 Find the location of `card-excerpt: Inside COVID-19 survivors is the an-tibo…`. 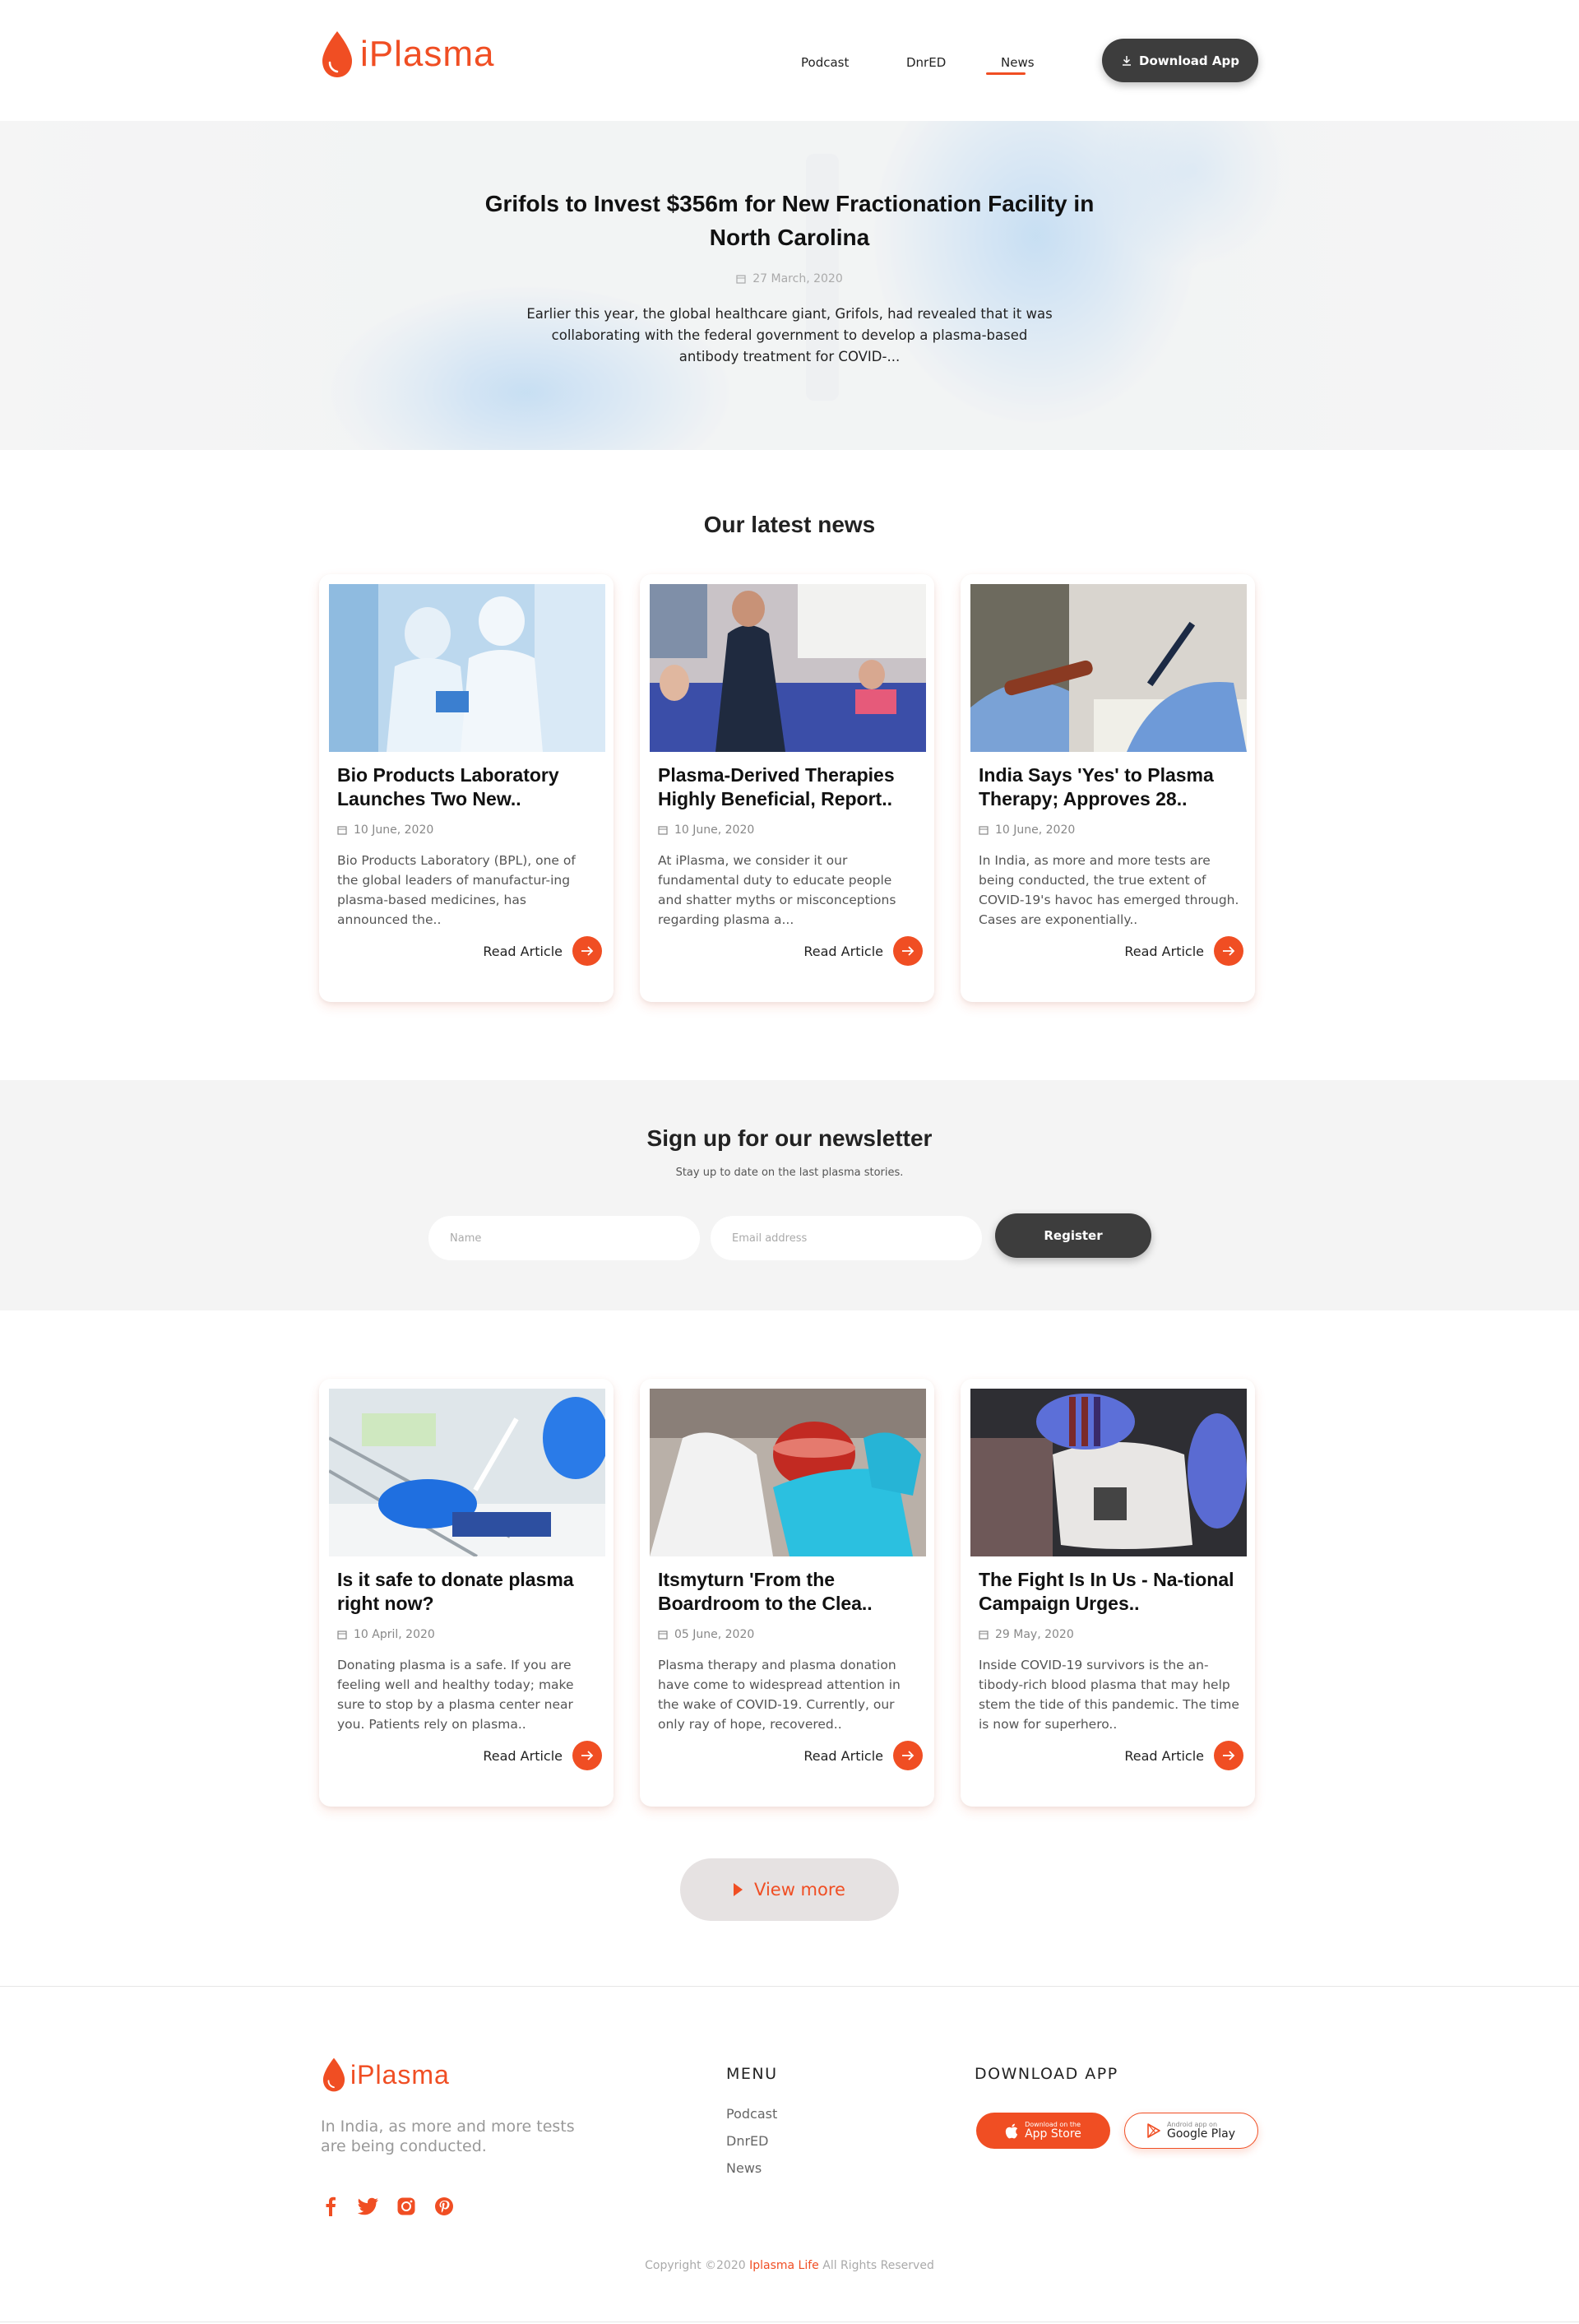

card-excerpt: Inside COVID-19 survivors is the an-tibo… is located at coordinates (1109, 1695).